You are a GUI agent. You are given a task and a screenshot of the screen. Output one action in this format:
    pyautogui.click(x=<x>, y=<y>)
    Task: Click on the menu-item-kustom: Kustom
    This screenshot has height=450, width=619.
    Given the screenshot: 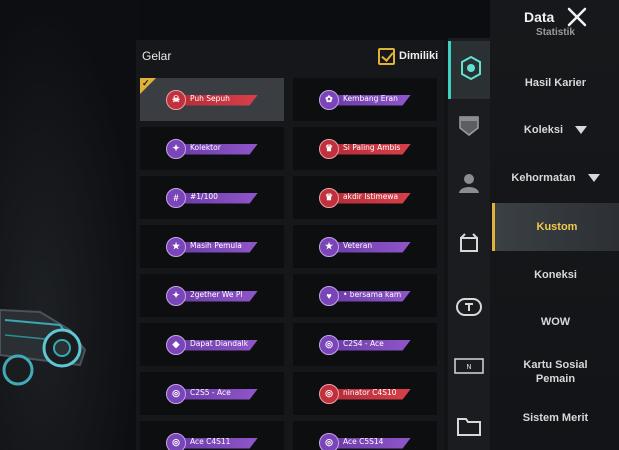 What is the action you would take?
    pyautogui.click(x=555, y=227)
    